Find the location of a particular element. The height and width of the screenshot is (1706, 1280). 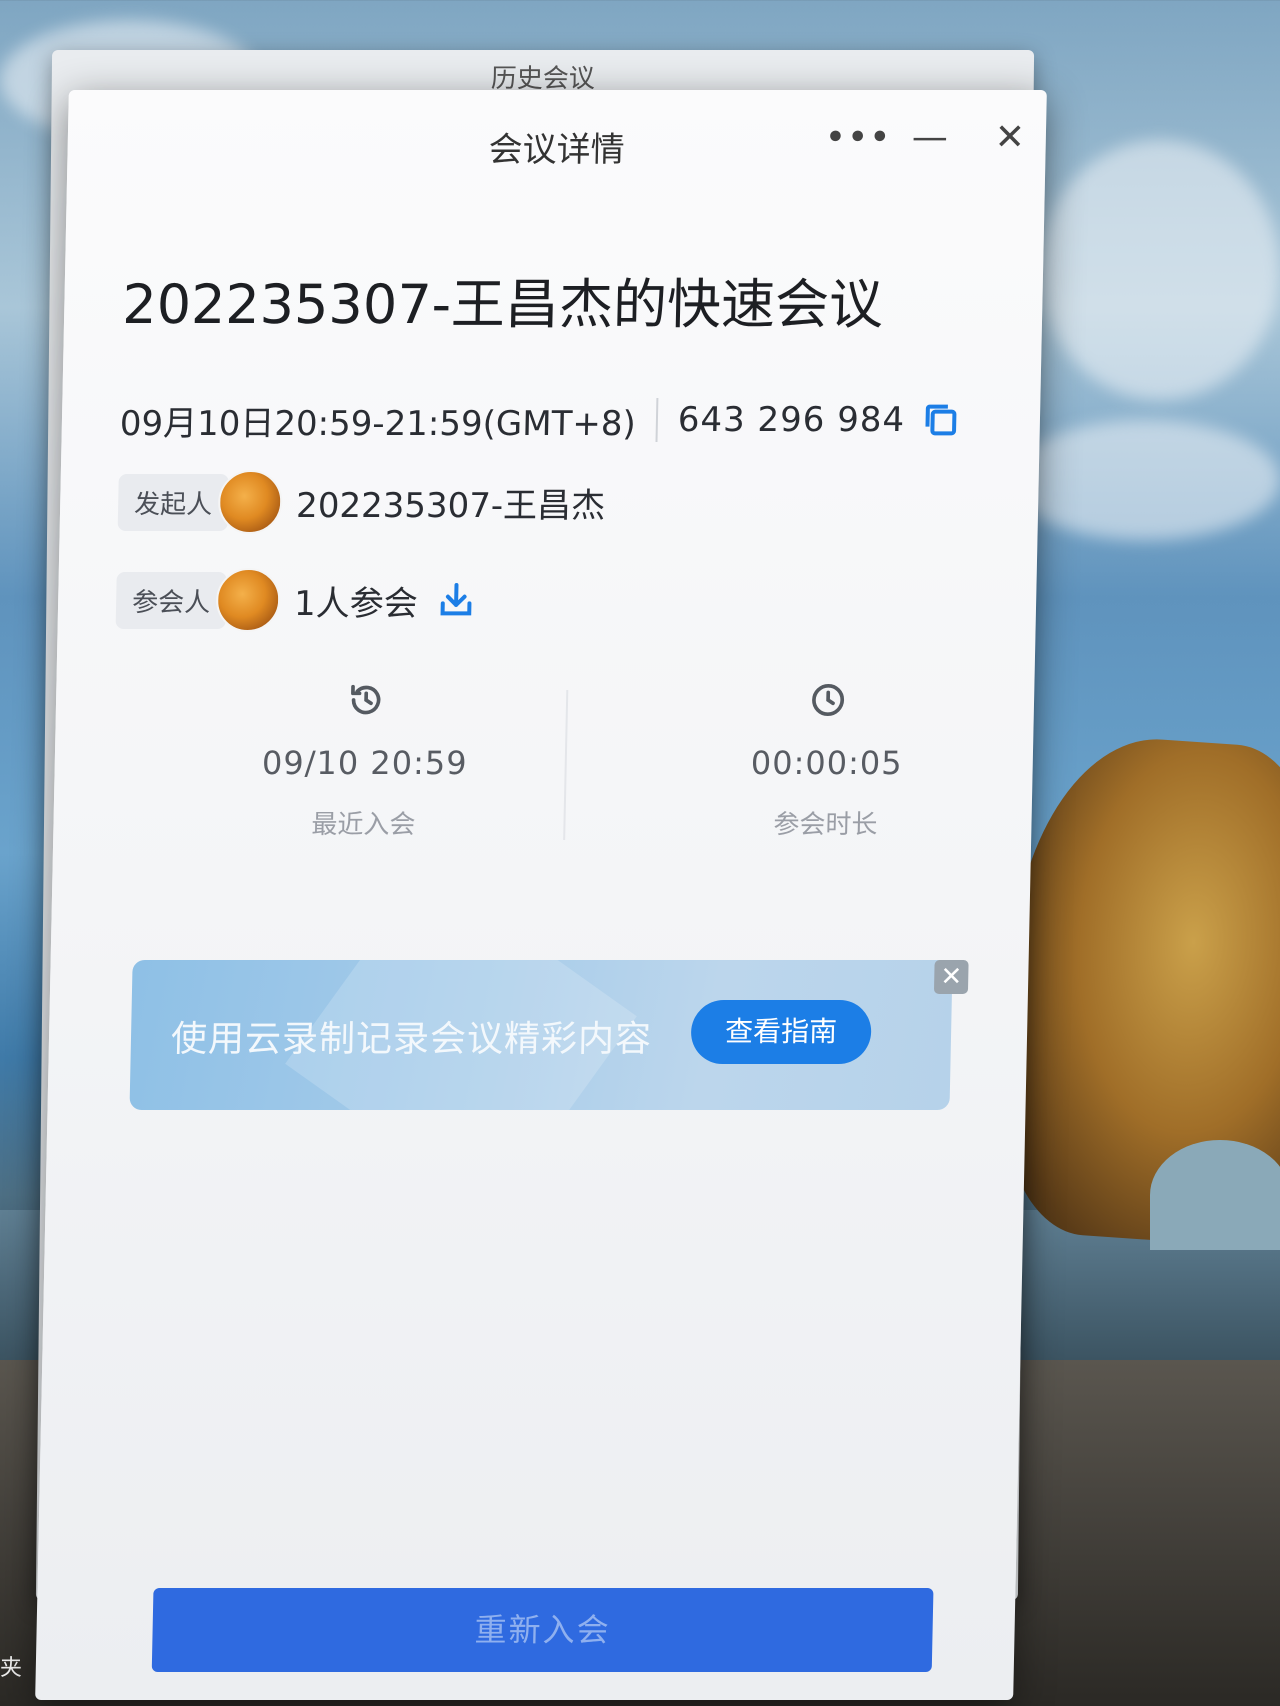

cloud-record-banner: 使用云录制记录会议精彩内容 查看指南 is located at coordinates (541, 1035).